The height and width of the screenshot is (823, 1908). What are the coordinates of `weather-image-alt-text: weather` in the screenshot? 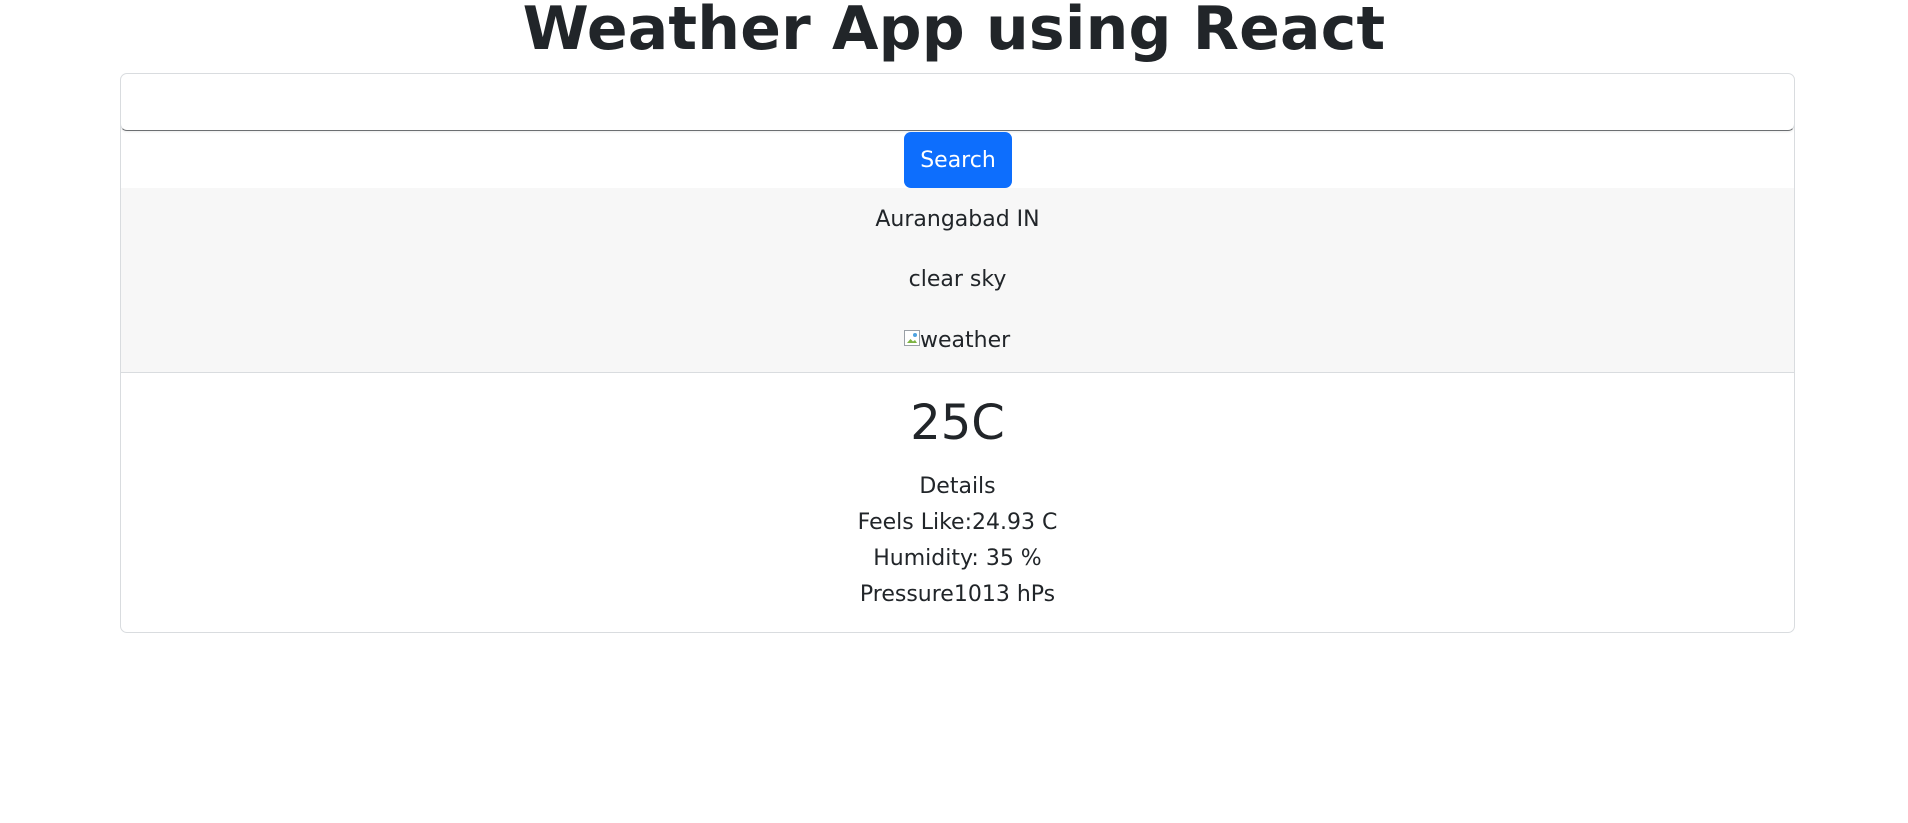 It's located at (965, 340).